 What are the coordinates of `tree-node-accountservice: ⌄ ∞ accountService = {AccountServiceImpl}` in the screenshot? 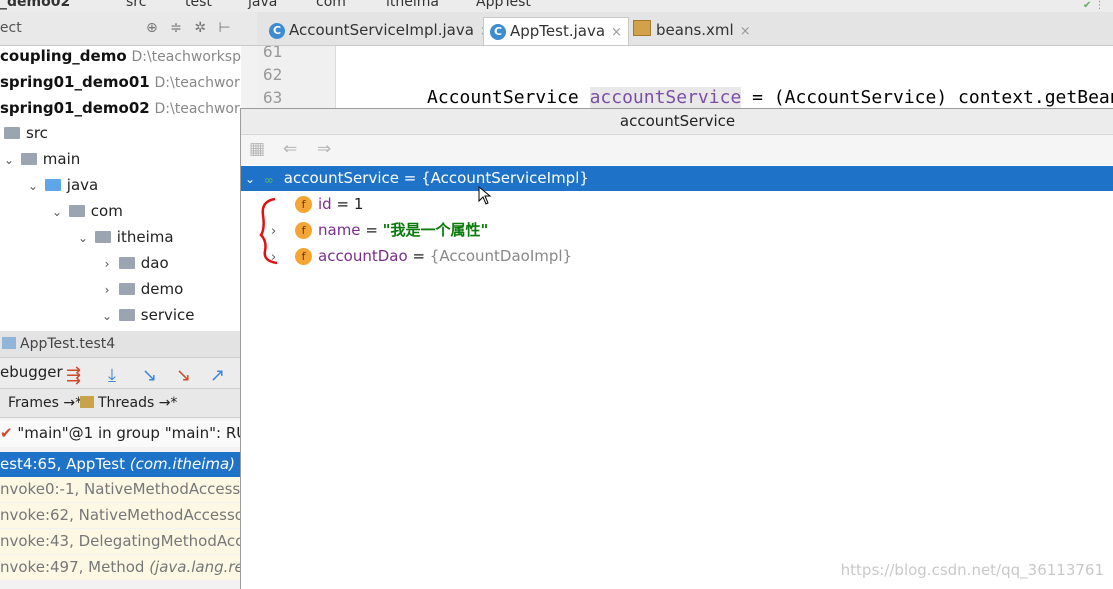 It's located at (677, 178).